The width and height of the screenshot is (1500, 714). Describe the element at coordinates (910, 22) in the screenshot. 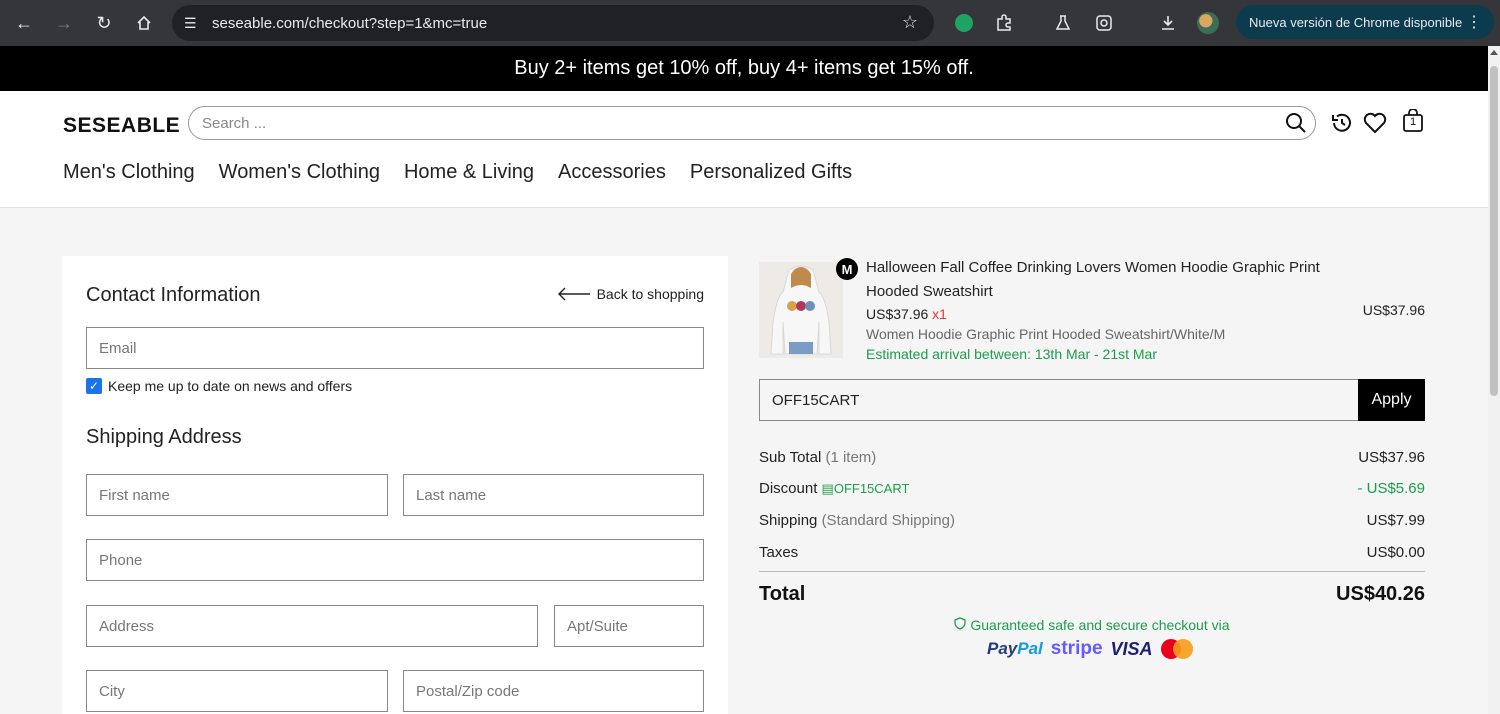

I see `bookmark-star-icon: ☆` at that location.